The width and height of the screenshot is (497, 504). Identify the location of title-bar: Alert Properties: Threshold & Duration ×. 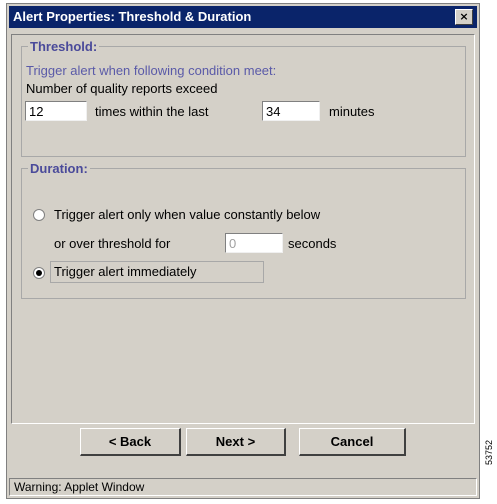
(243, 17).